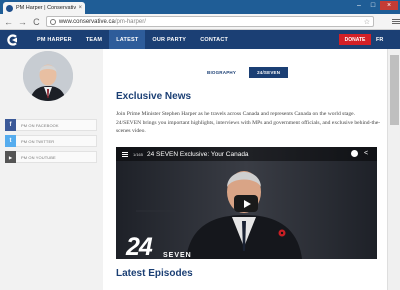  Describe the element at coordinates (127, 39) in the screenshot. I see `nav-latest: LATEST` at that location.